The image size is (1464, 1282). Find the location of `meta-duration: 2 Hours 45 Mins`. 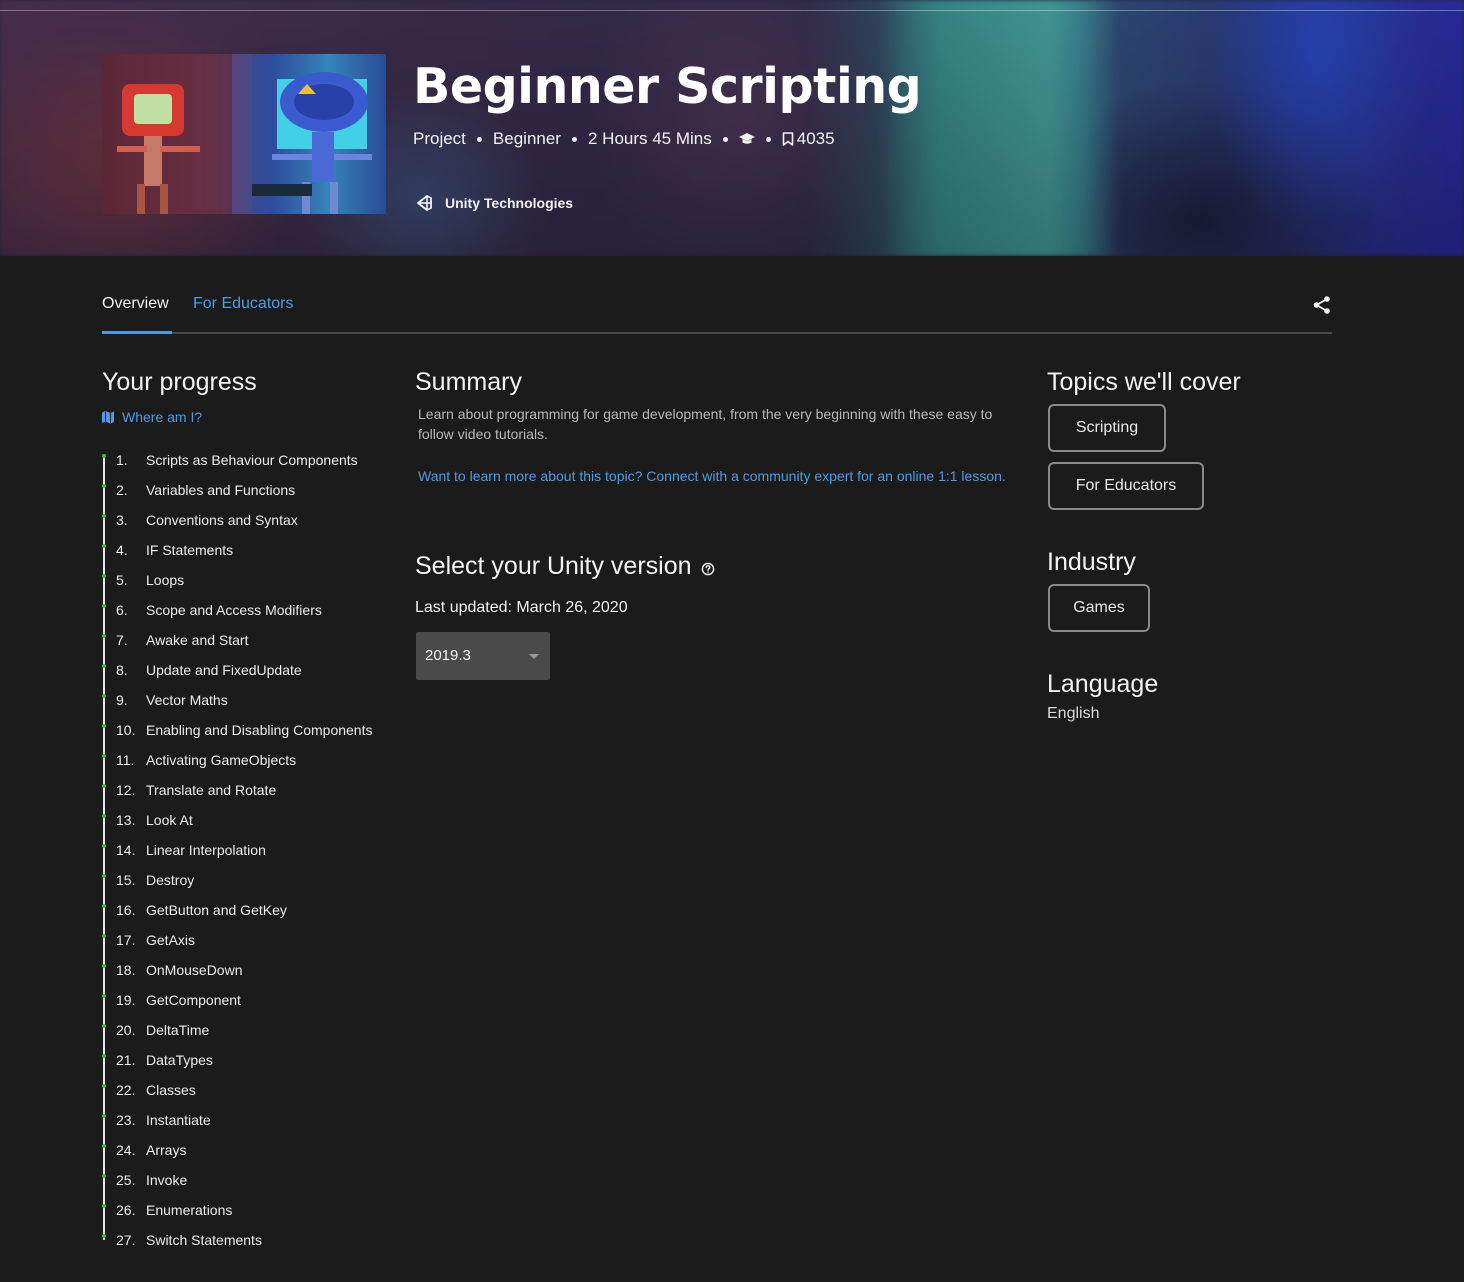

meta-duration: 2 Hours 45 Mins is located at coordinates (649, 138).